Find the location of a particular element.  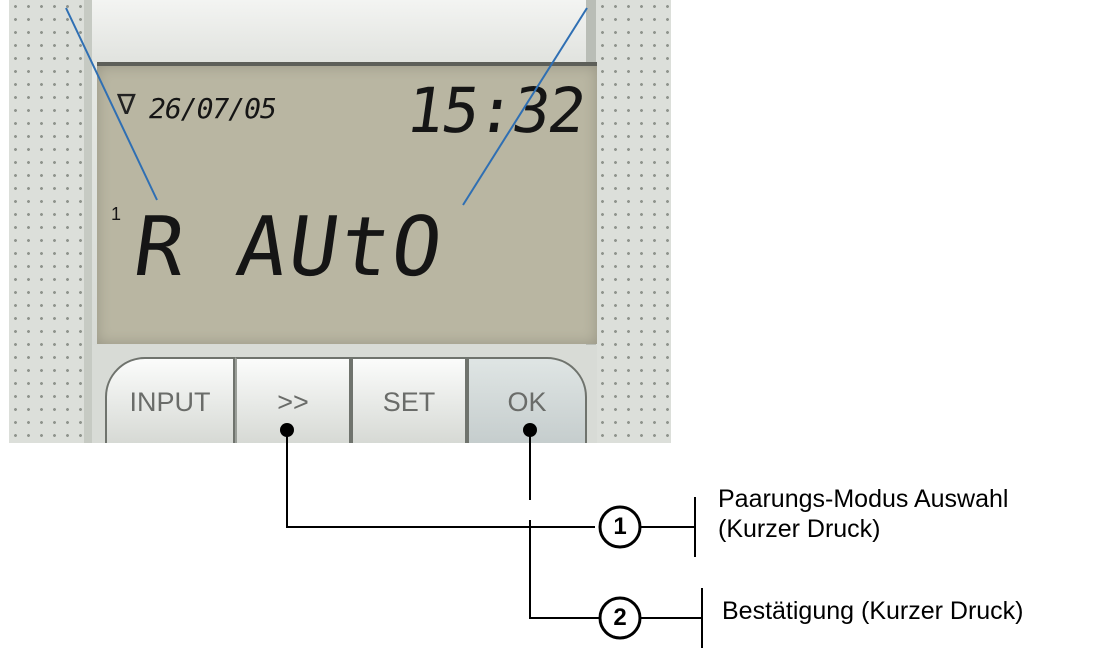

callout-2-text: Bestätigung (Kurzer Druck) is located at coordinates (873, 611).